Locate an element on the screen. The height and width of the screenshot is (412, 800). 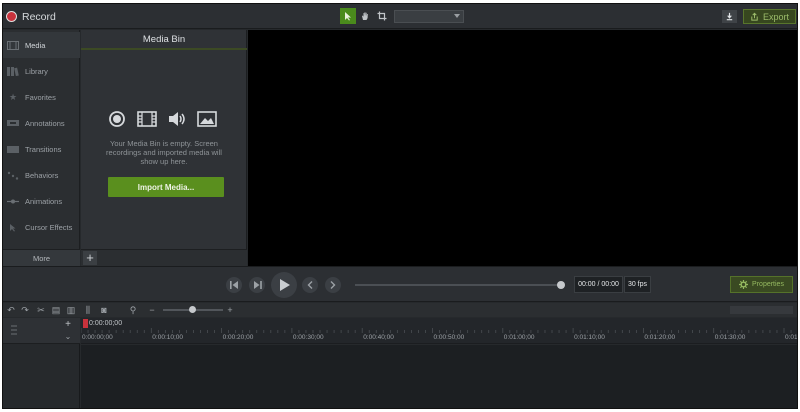
ruler-label: 0:00:50;00 is located at coordinates (449, 337).